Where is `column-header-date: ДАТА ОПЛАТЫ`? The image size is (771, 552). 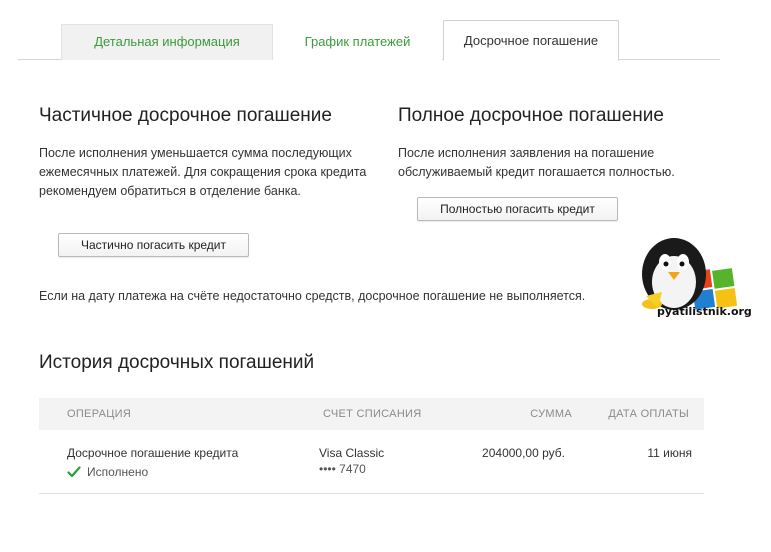
column-header-date: ДАТА ОПЛАТЫ is located at coordinates (648, 414).